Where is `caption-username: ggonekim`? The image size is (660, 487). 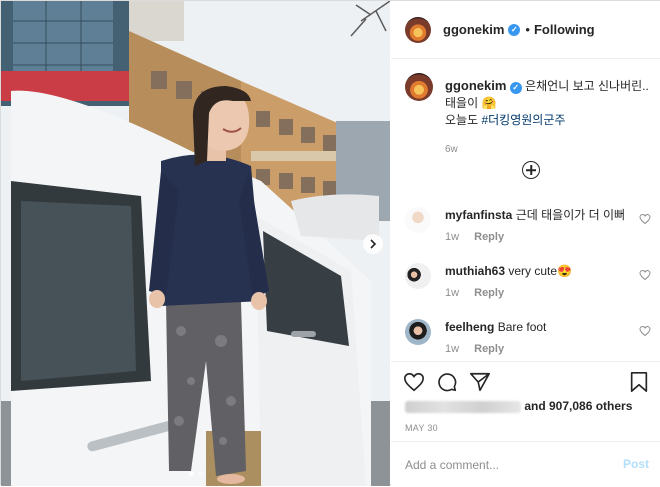 caption-username: ggonekim is located at coordinates (475, 85).